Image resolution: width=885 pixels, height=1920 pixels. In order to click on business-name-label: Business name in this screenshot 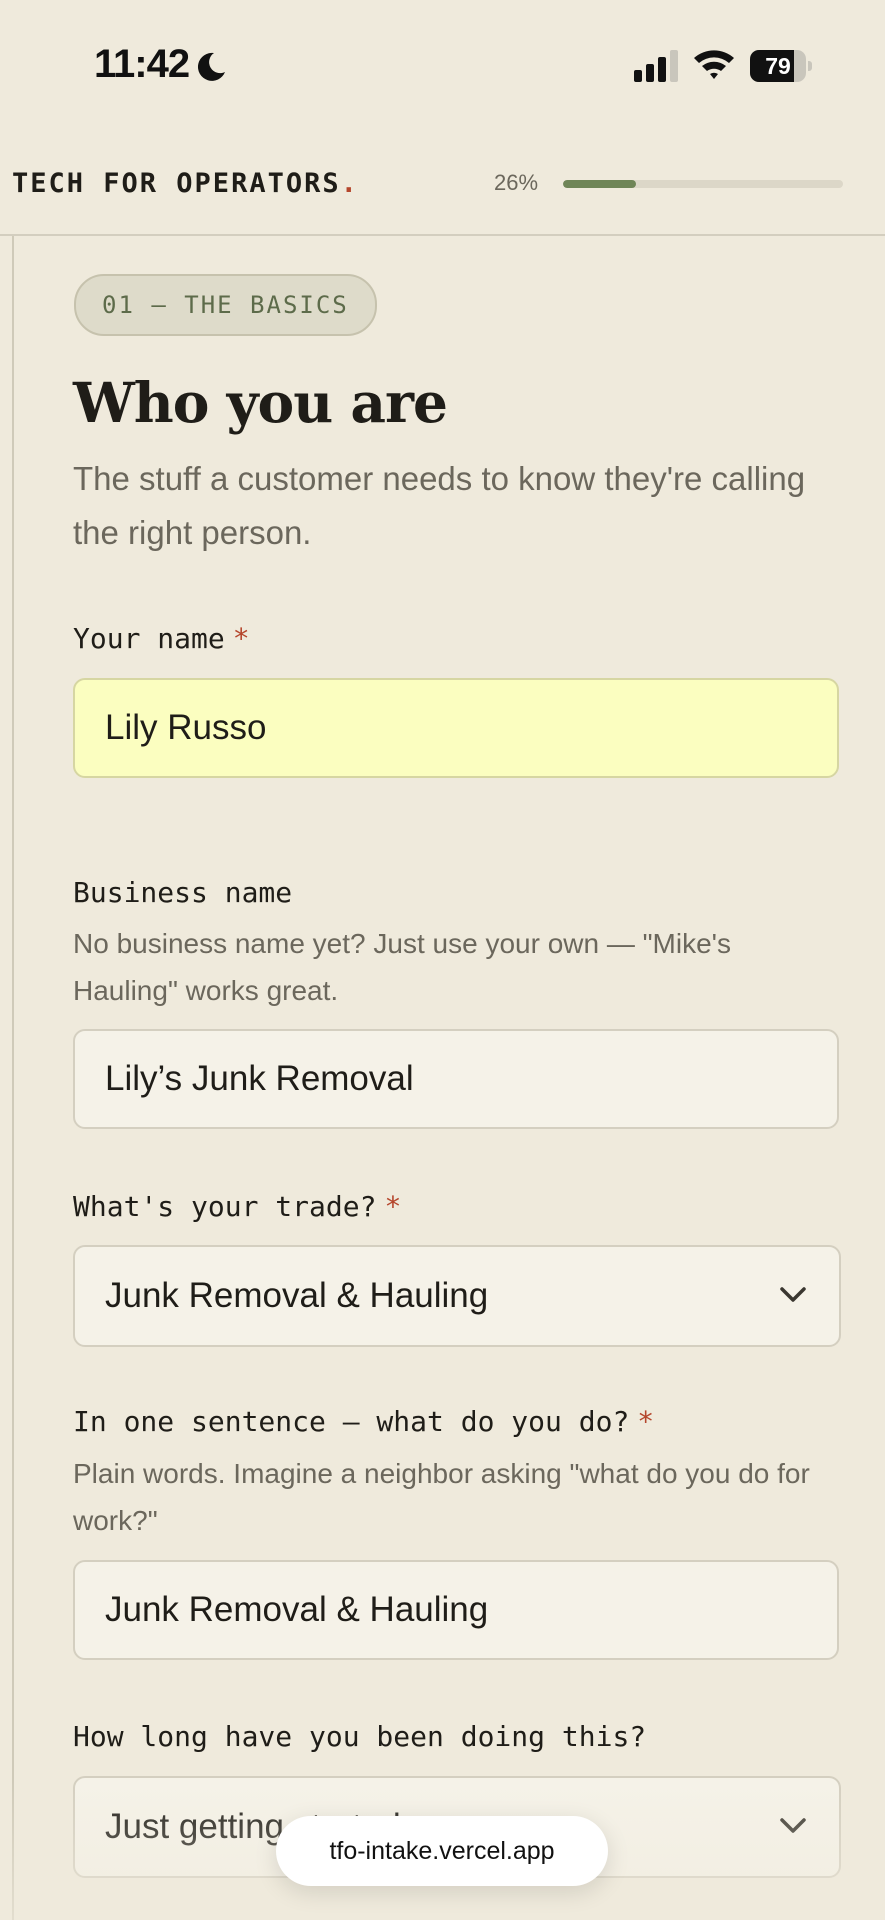, I will do `click(183, 892)`.